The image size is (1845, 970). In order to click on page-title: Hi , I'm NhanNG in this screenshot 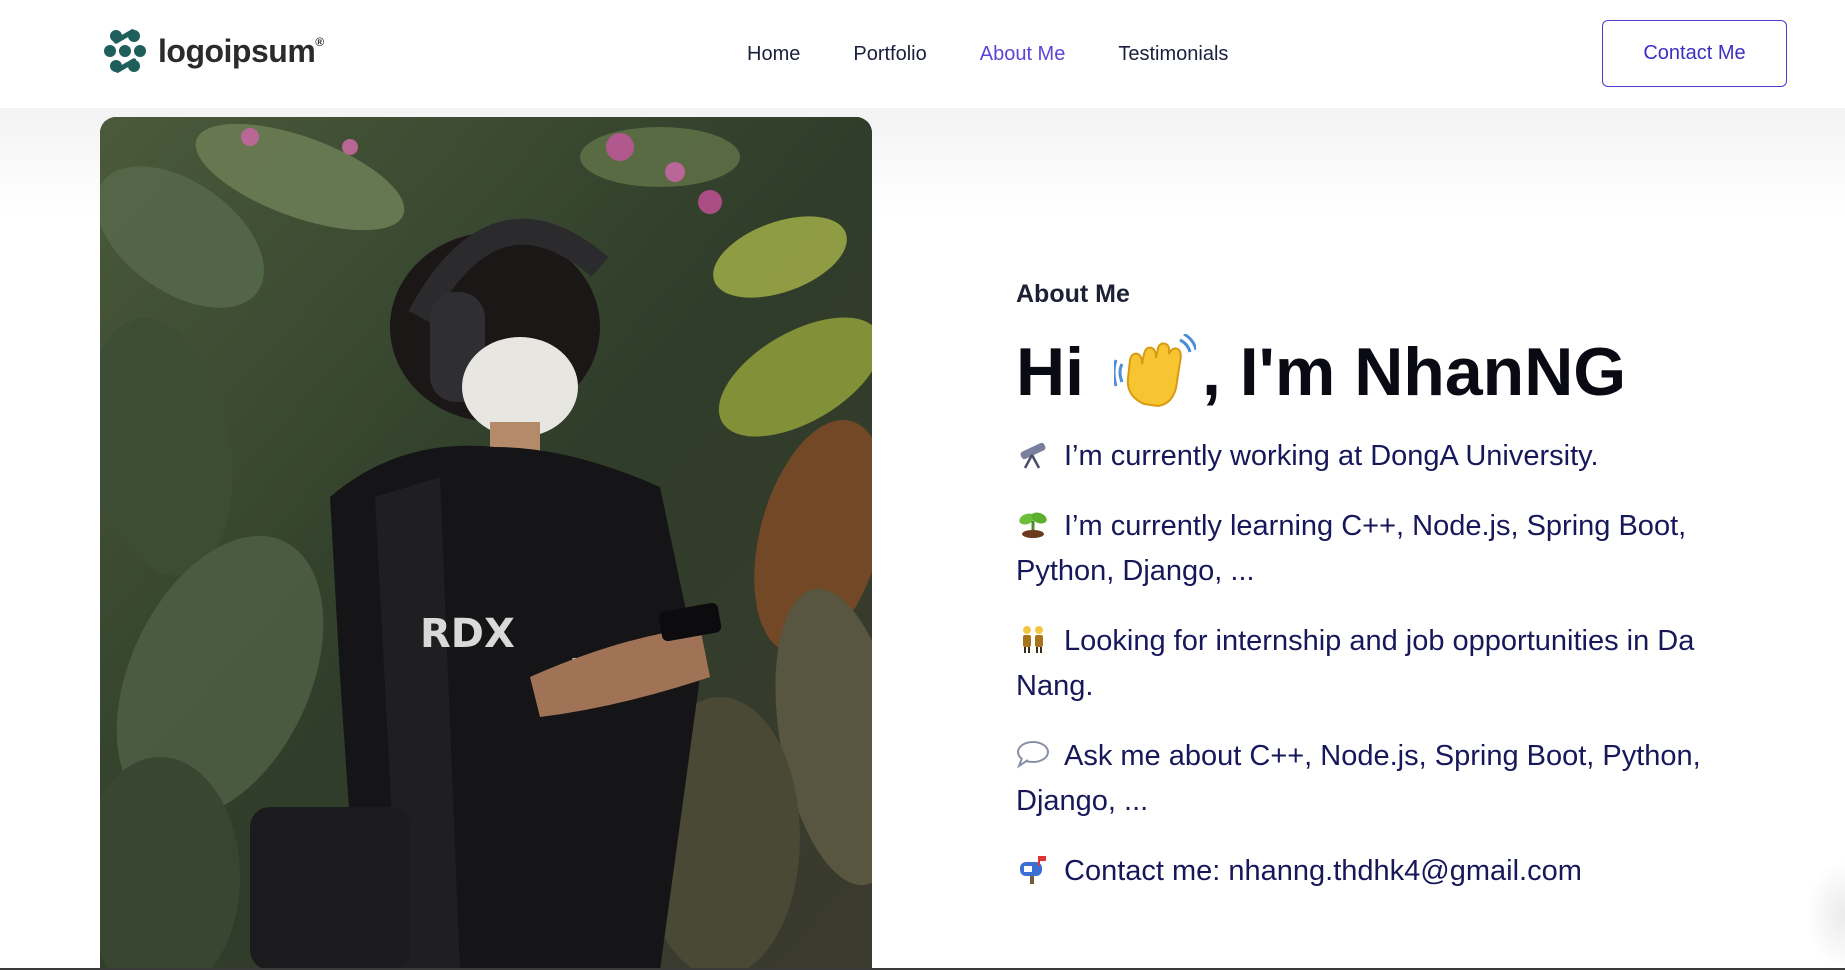, I will do `click(1386, 372)`.